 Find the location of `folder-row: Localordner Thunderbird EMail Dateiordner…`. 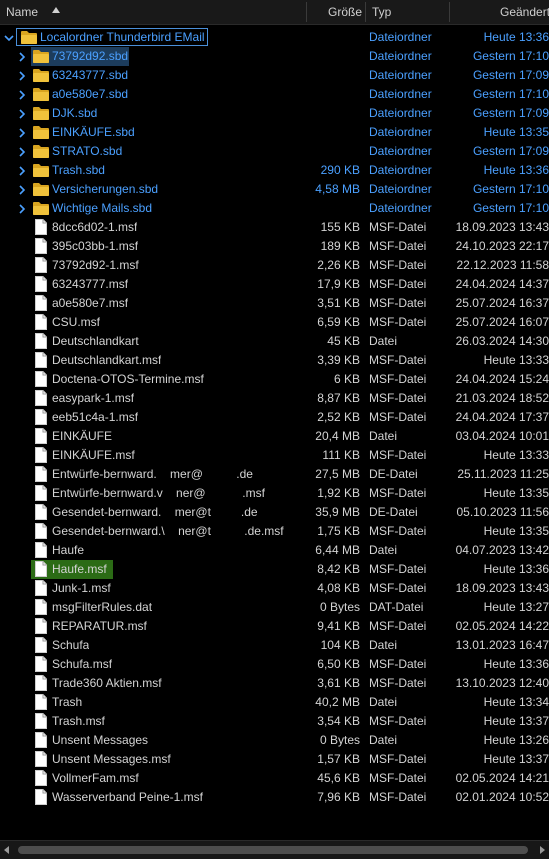

folder-row: Localordner Thunderbird EMail Dateiordner… is located at coordinates (274, 37).